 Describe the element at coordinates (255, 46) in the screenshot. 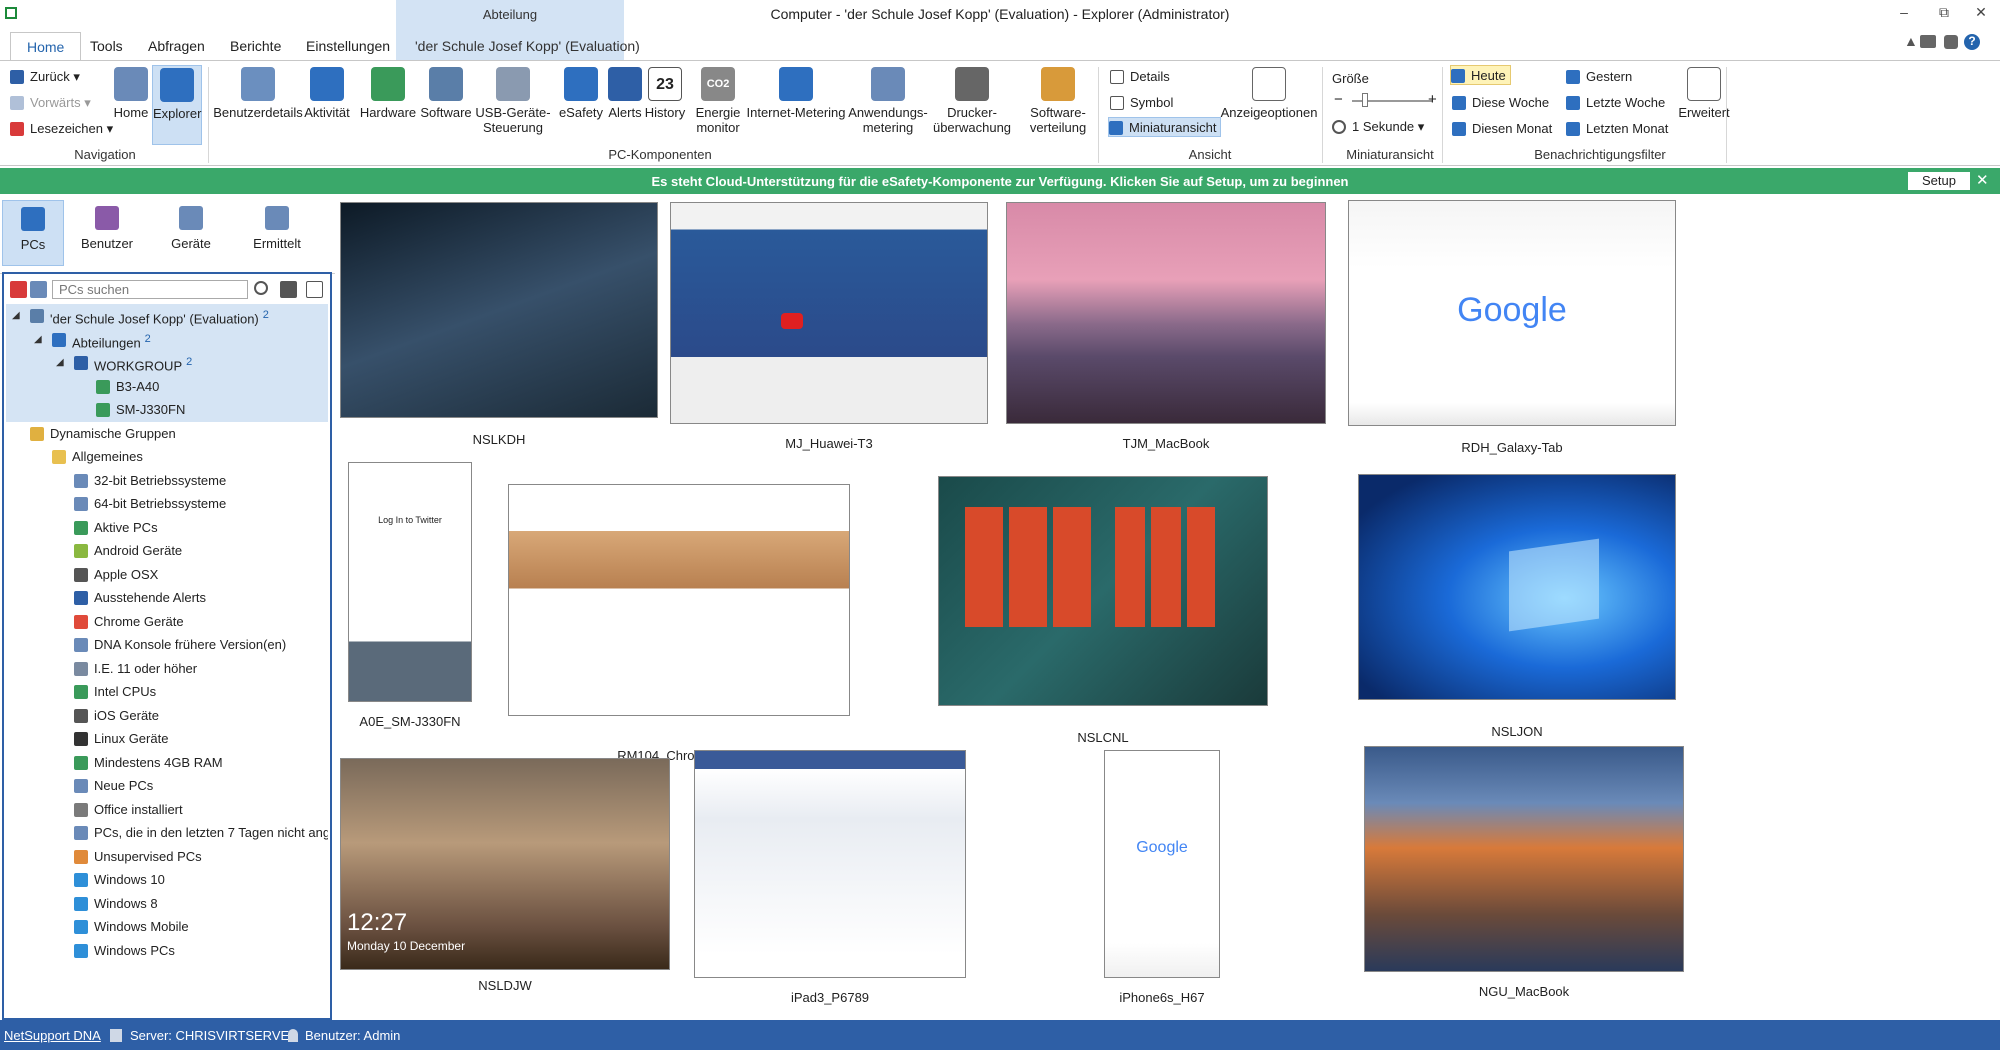

I see `tab-berichte: Berichte` at that location.